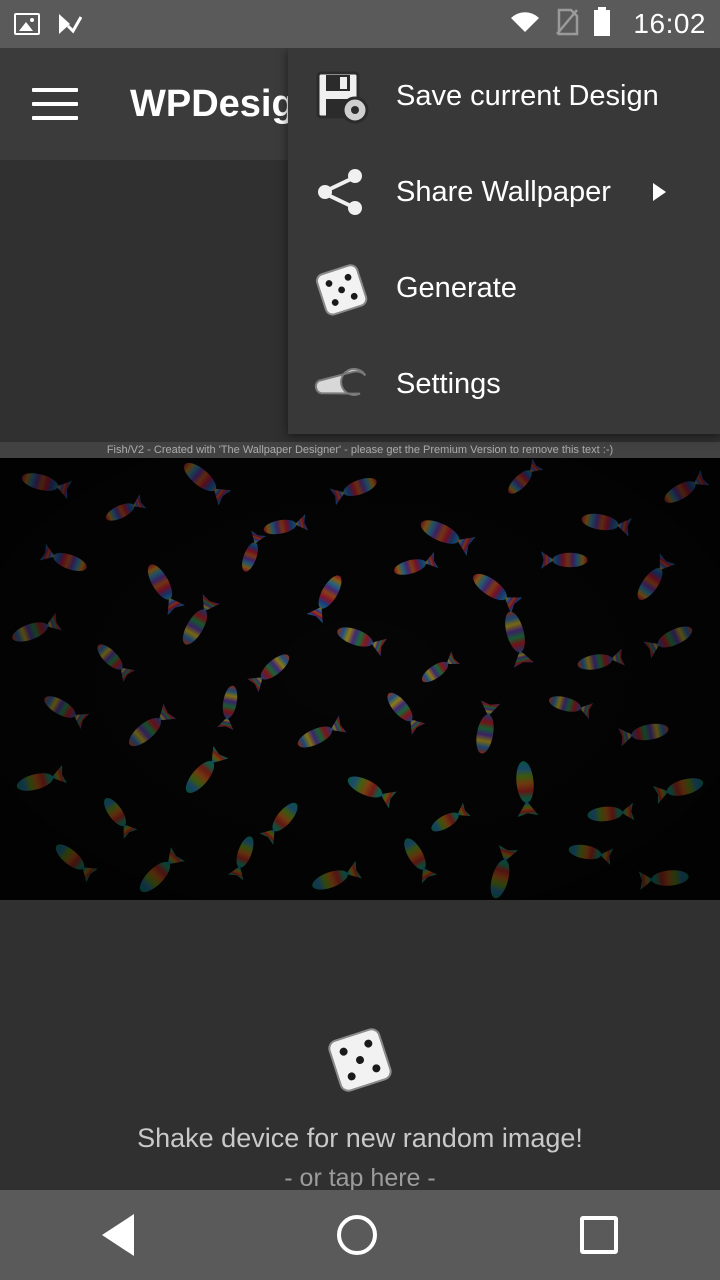 The width and height of the screenshot is (720, 1280). What do you see at coordinates (340, 381) in the screenshot?
I see `wrench-icon` at bounding box center [340, 381].